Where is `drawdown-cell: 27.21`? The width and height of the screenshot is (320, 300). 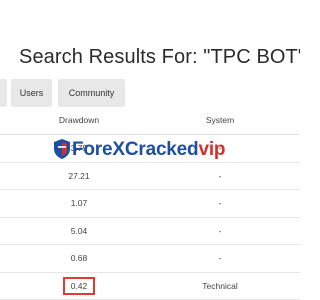
drawdown-cell: 27.21 is located at coordinates (79, 175).